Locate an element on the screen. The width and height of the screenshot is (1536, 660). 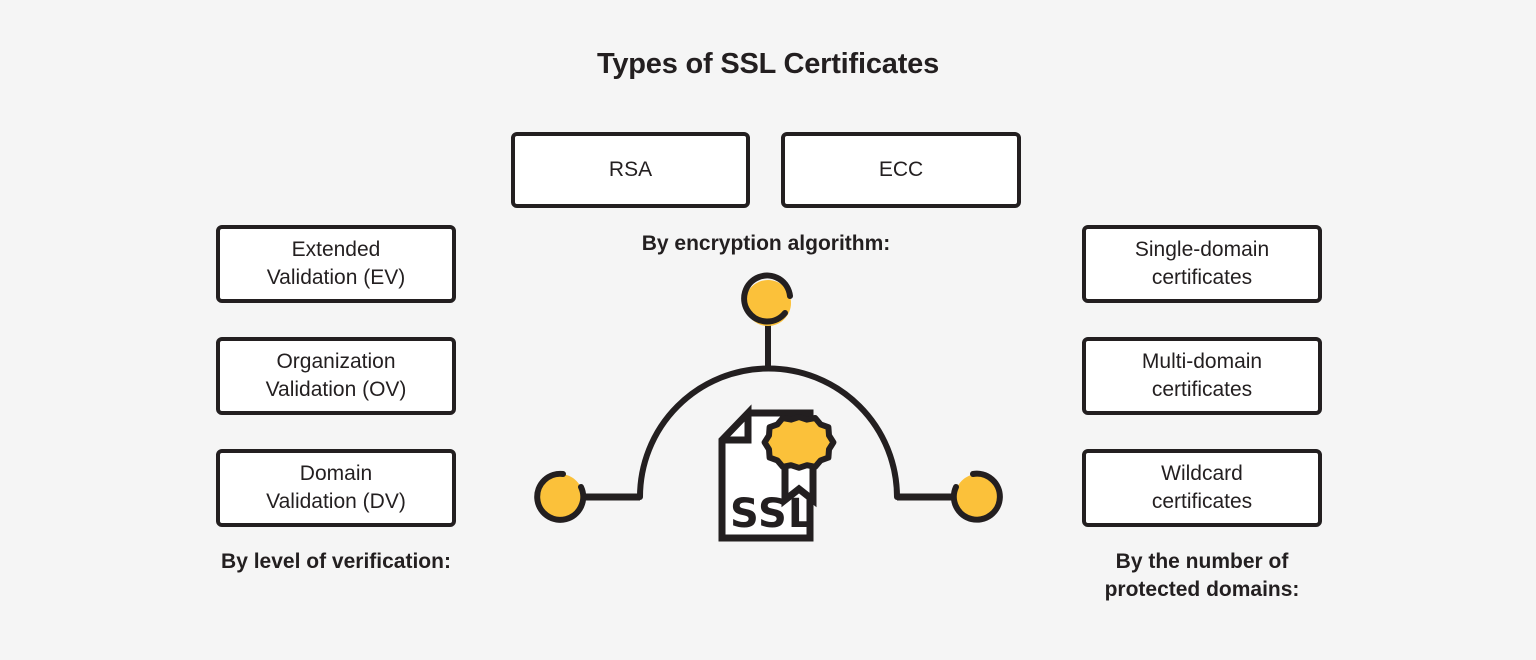
node-single-domain: Single-domain certificates is located at coordinates (1202, 264).